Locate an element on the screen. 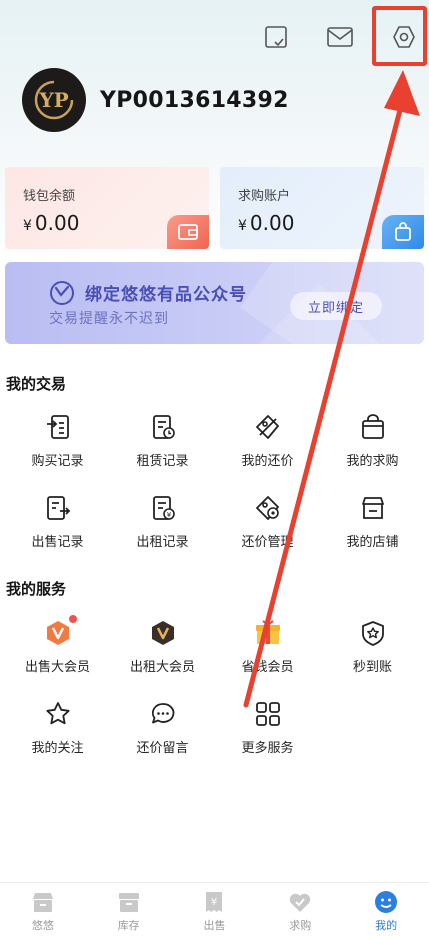  avatar: YP is located at coordinates (54, 100).